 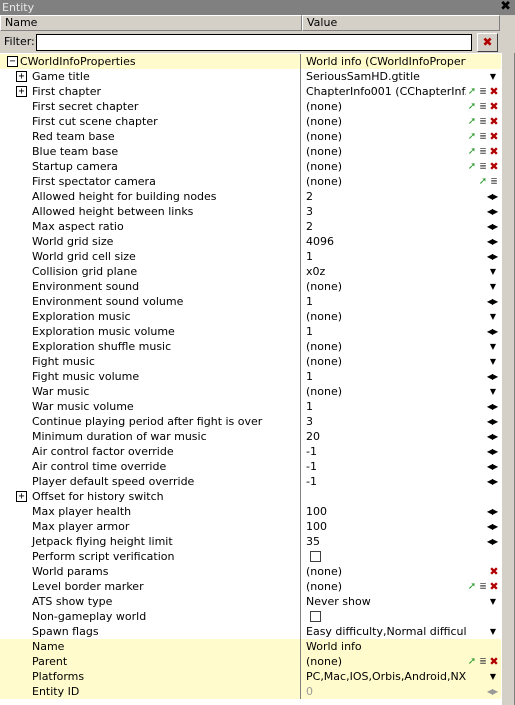 I want to click on collapse-minus-icon: −, so click(x=12, y=61).